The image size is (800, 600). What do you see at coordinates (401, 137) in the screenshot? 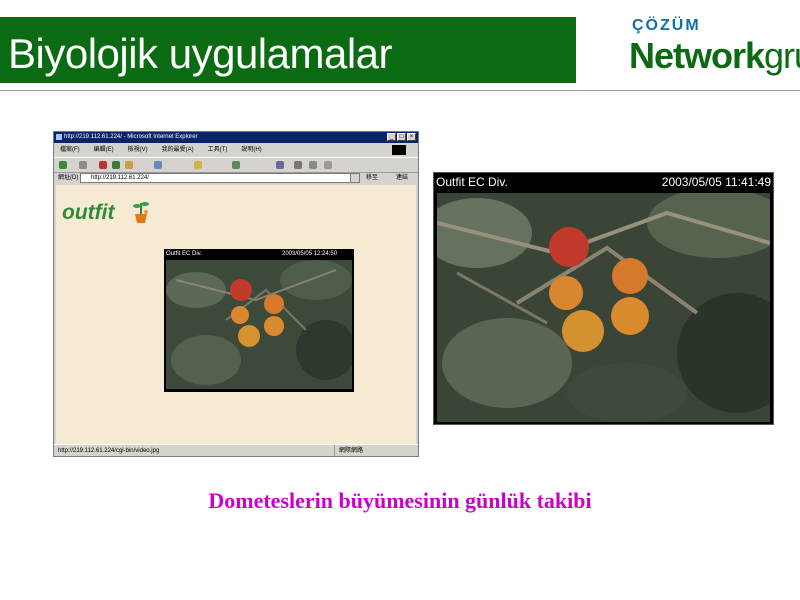
I see `maximize-icon: □` at bounding box center [401, 137].